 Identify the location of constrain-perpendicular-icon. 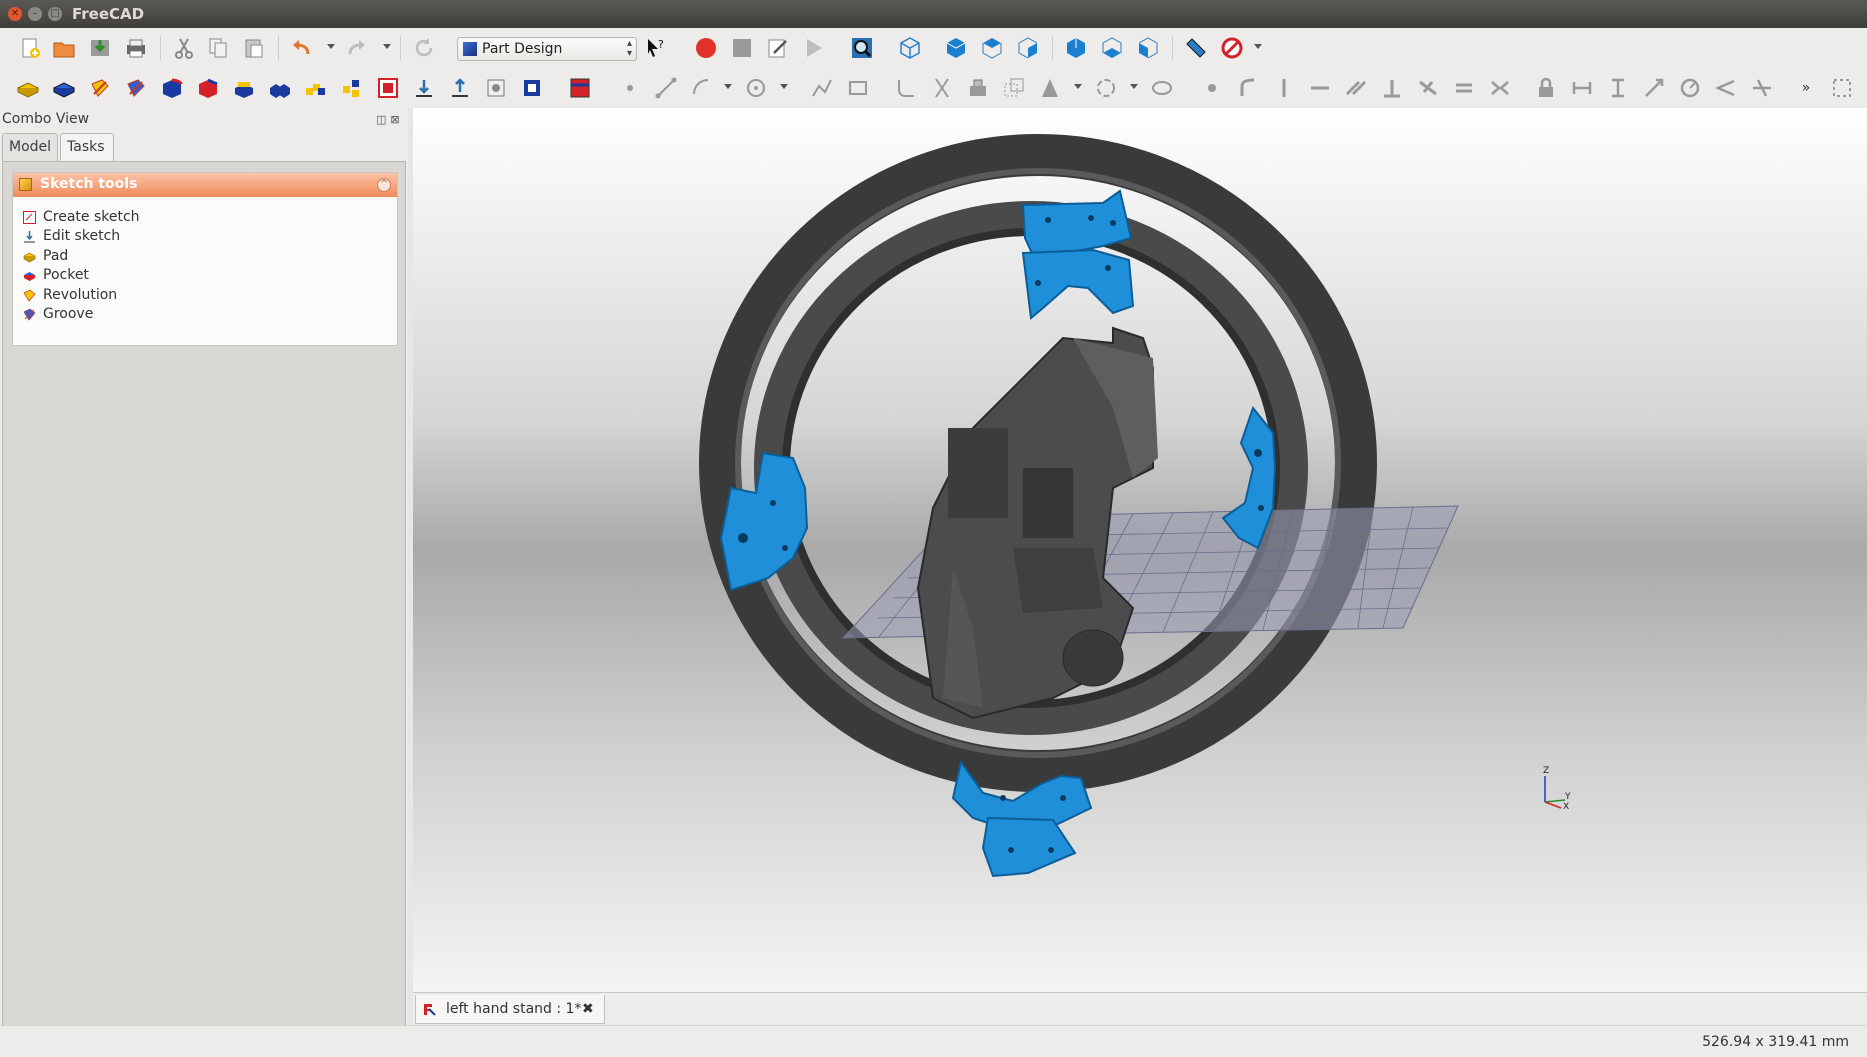
(1392, 88).